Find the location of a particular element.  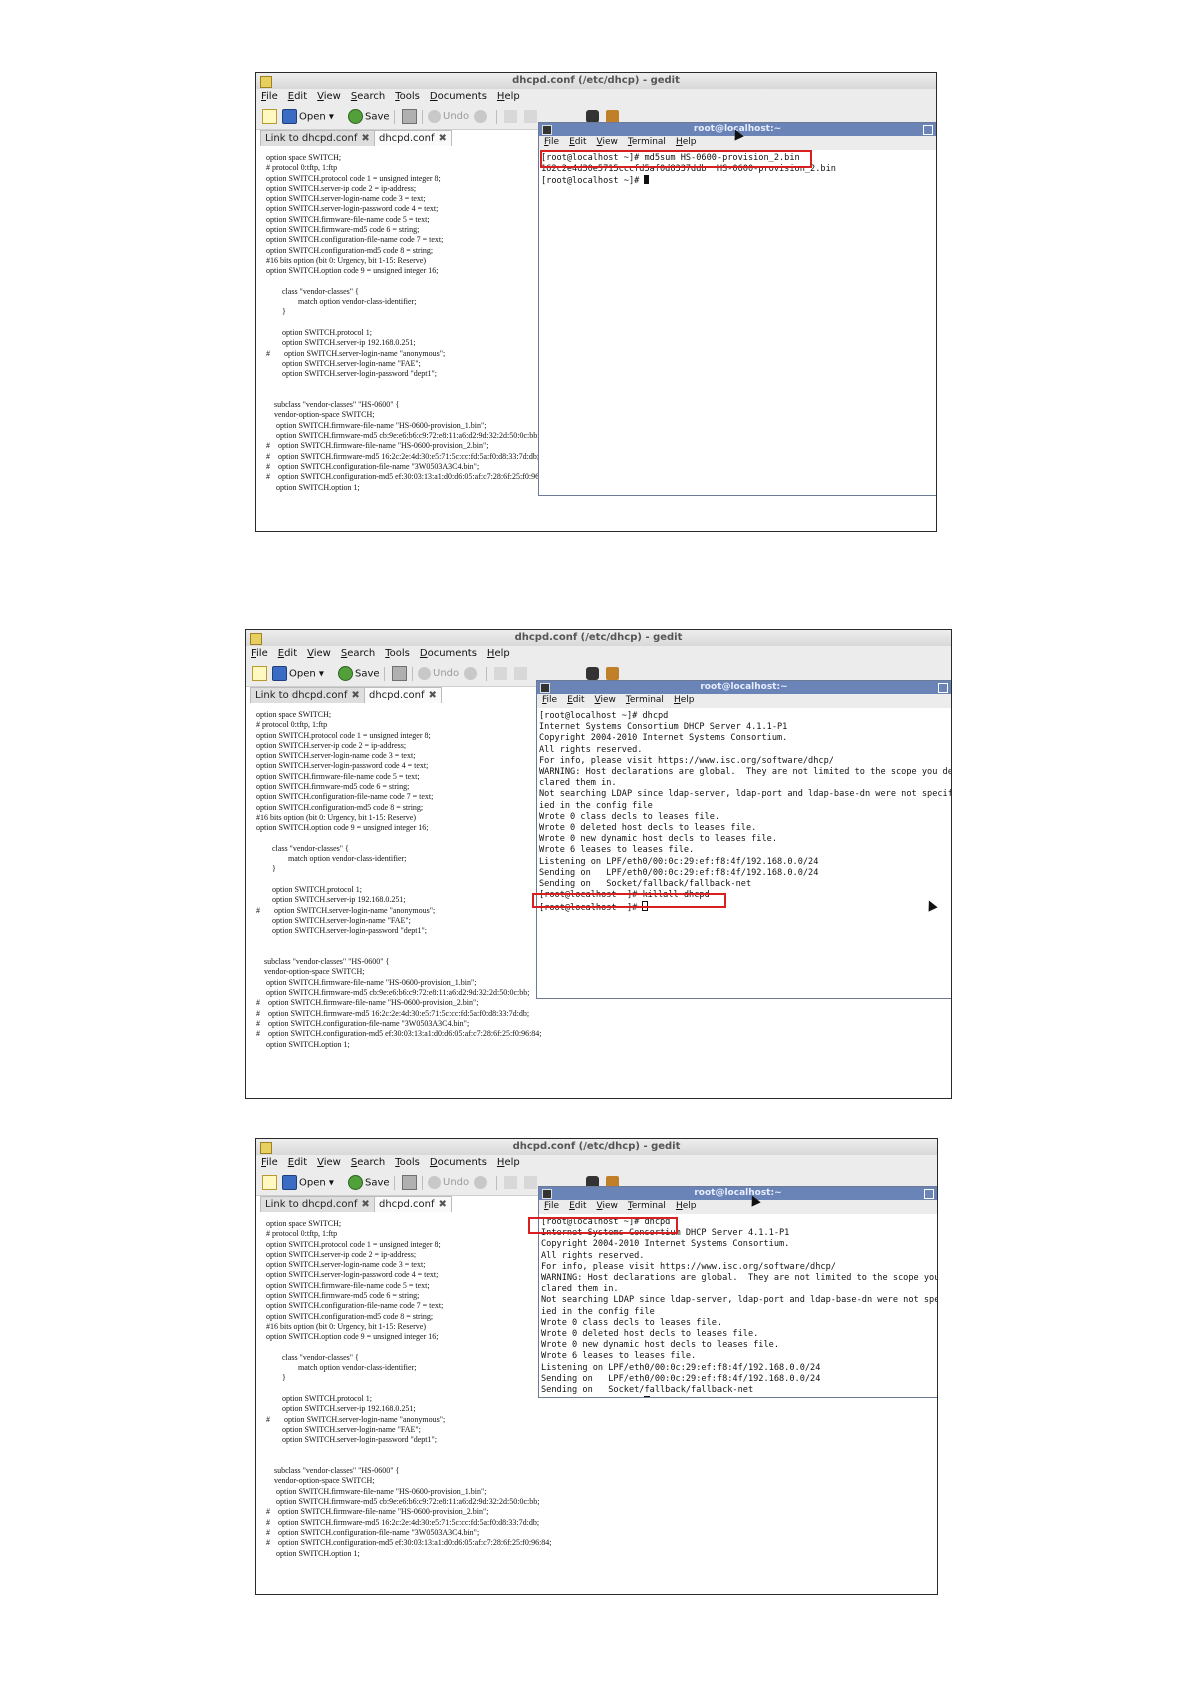

text-line: option SWITCH.option 1; is located at coordinates (313, 1553).